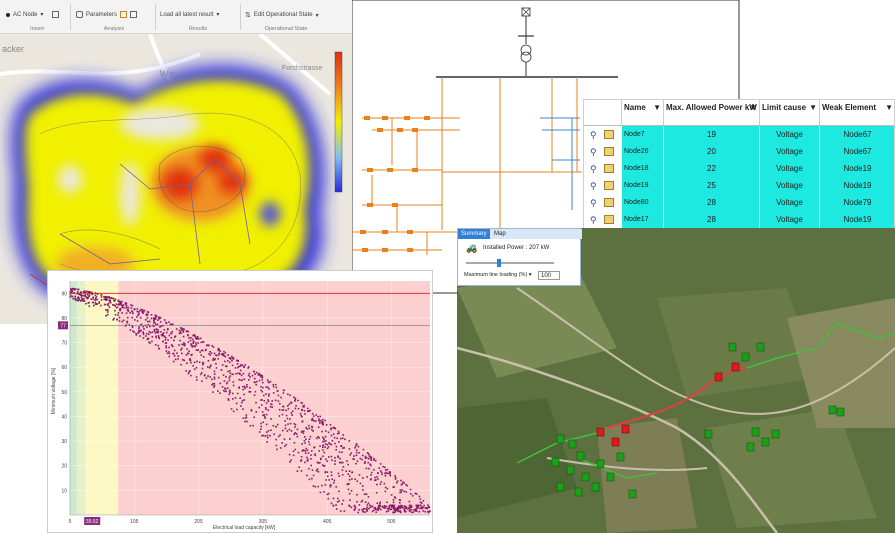 This screenshot has height=533, width=895. Describe the element at coordinates (101, 15) in the screenshot. I see `parameters-button: Parameters` at that location.